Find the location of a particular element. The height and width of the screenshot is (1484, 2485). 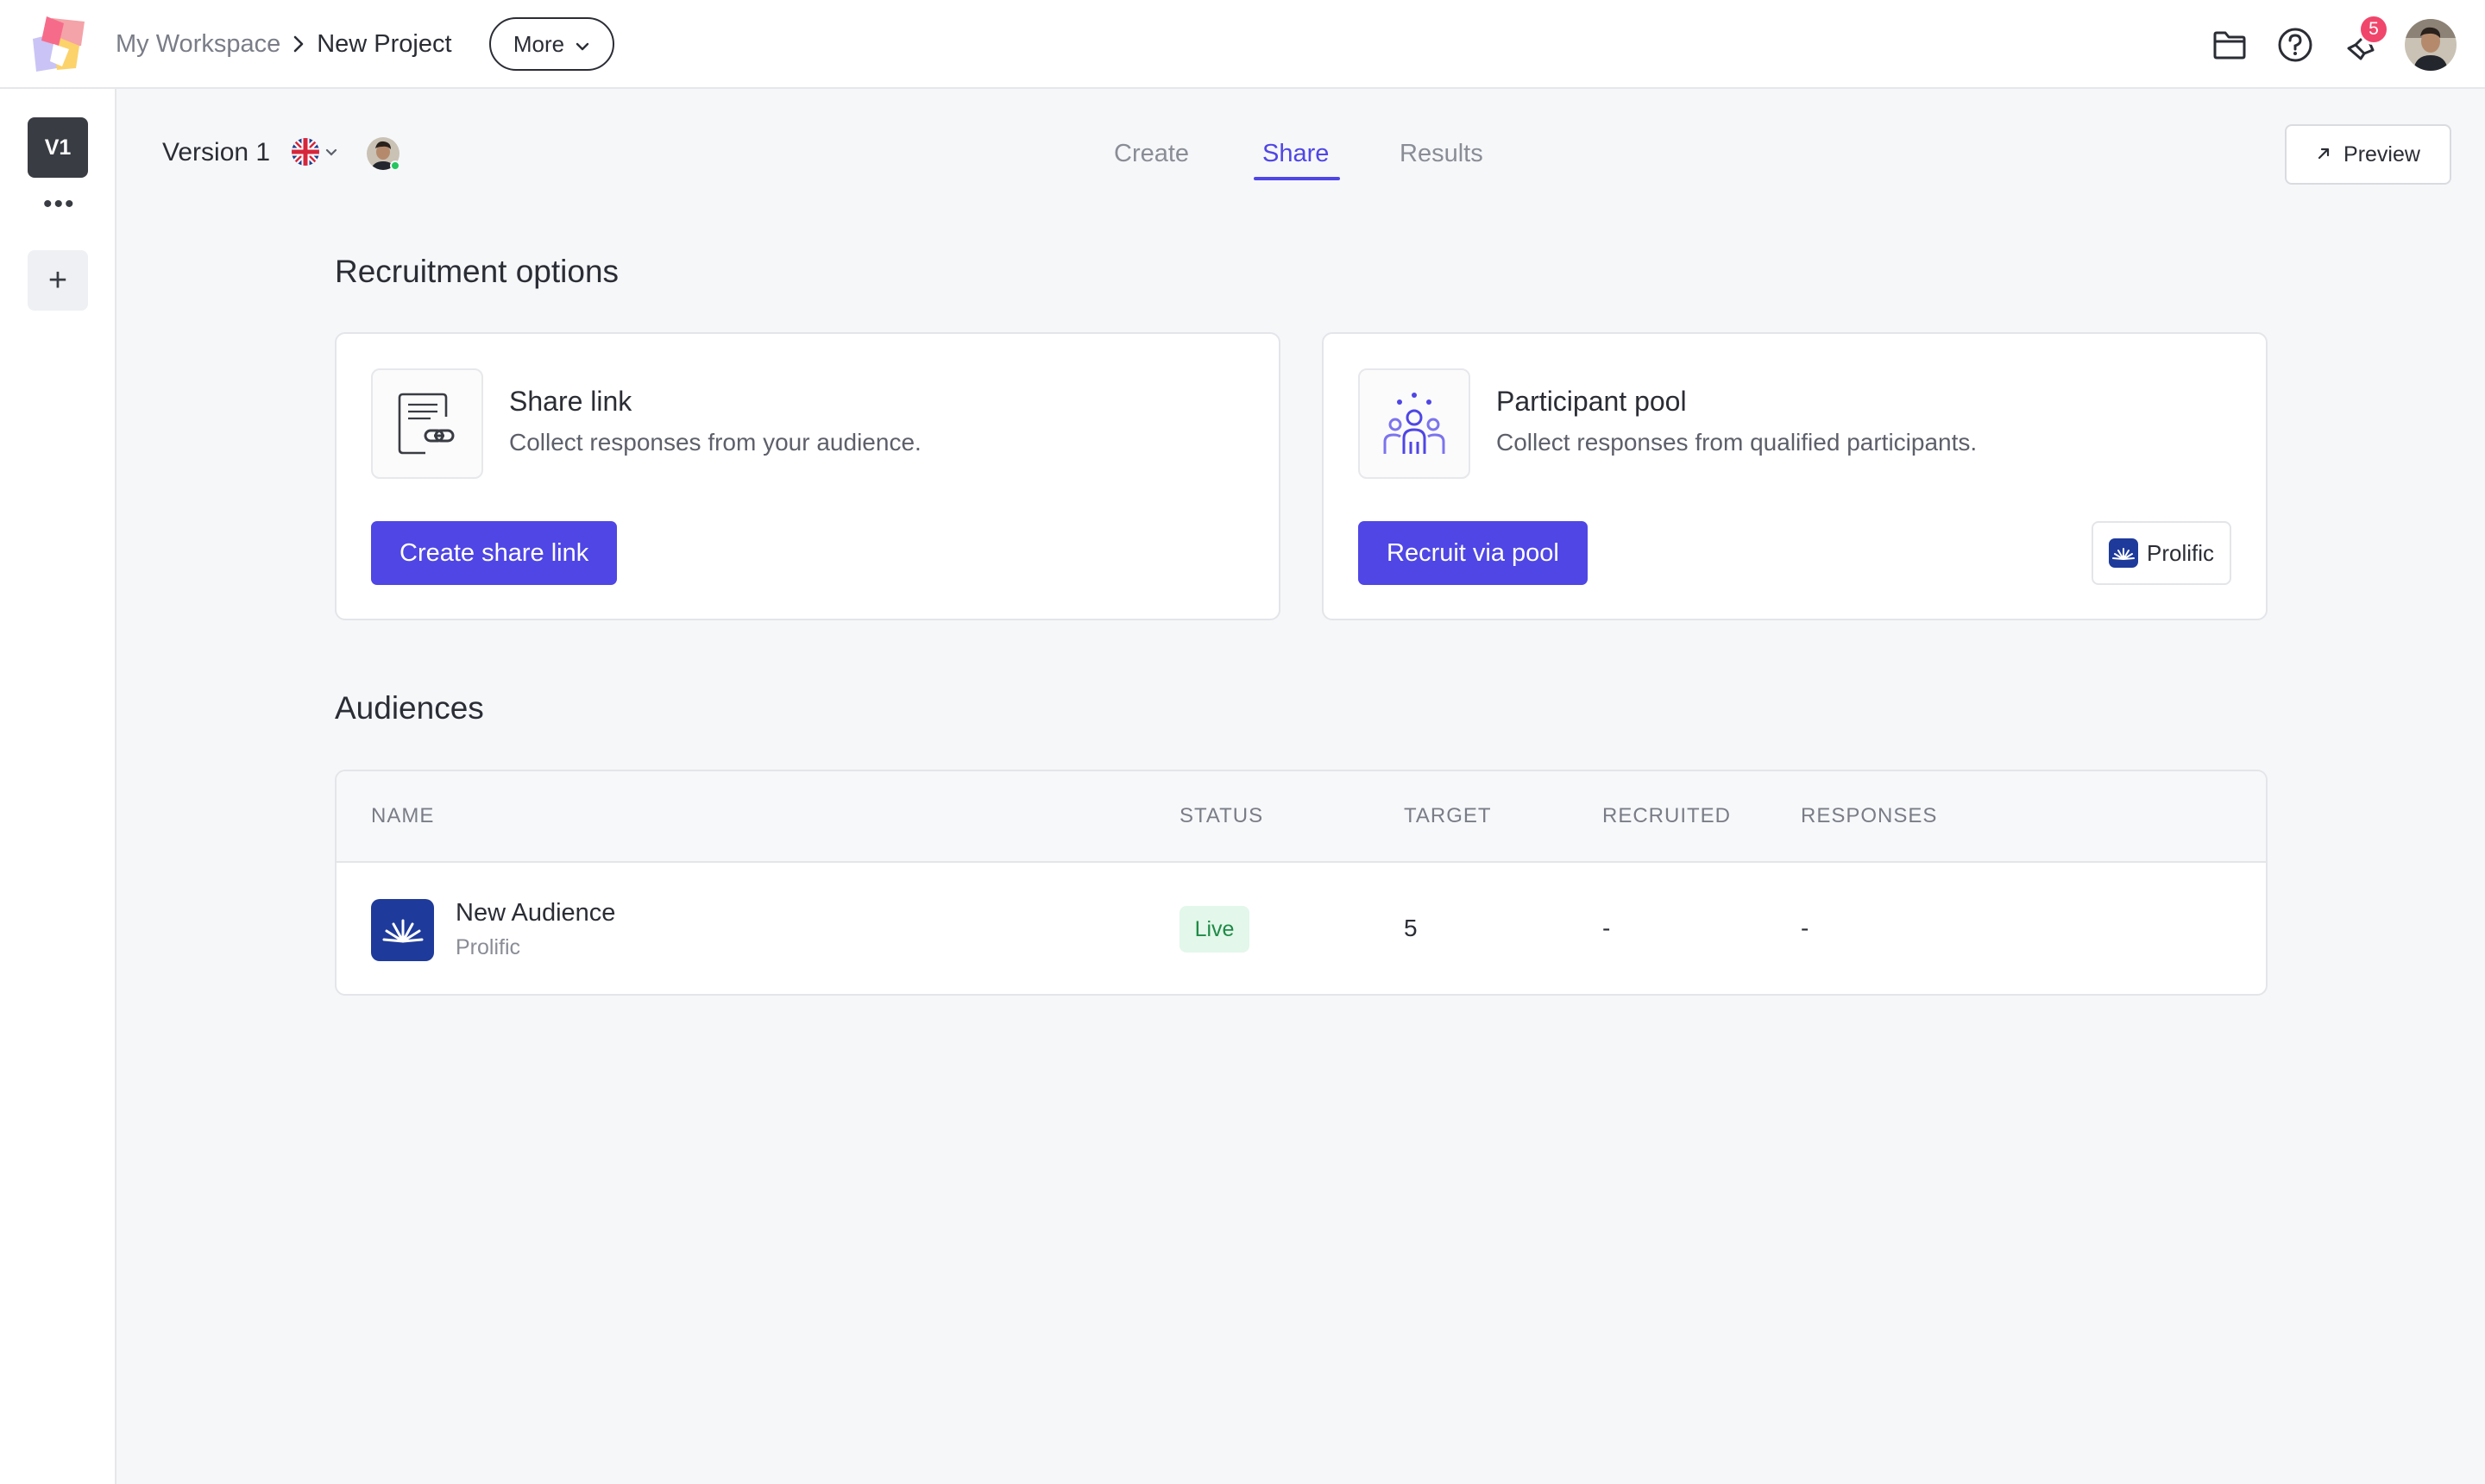

participant-pool-title: Participant pool is located at coordinates (1591, 401).